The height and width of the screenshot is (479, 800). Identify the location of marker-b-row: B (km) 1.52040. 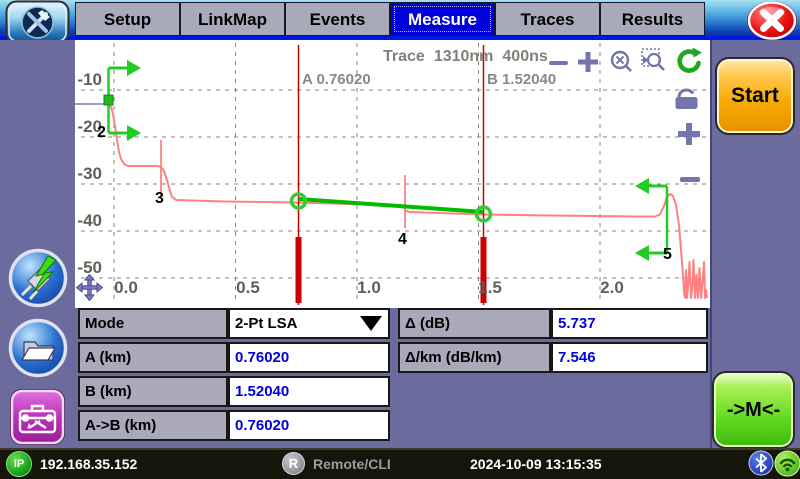
(234, 391).